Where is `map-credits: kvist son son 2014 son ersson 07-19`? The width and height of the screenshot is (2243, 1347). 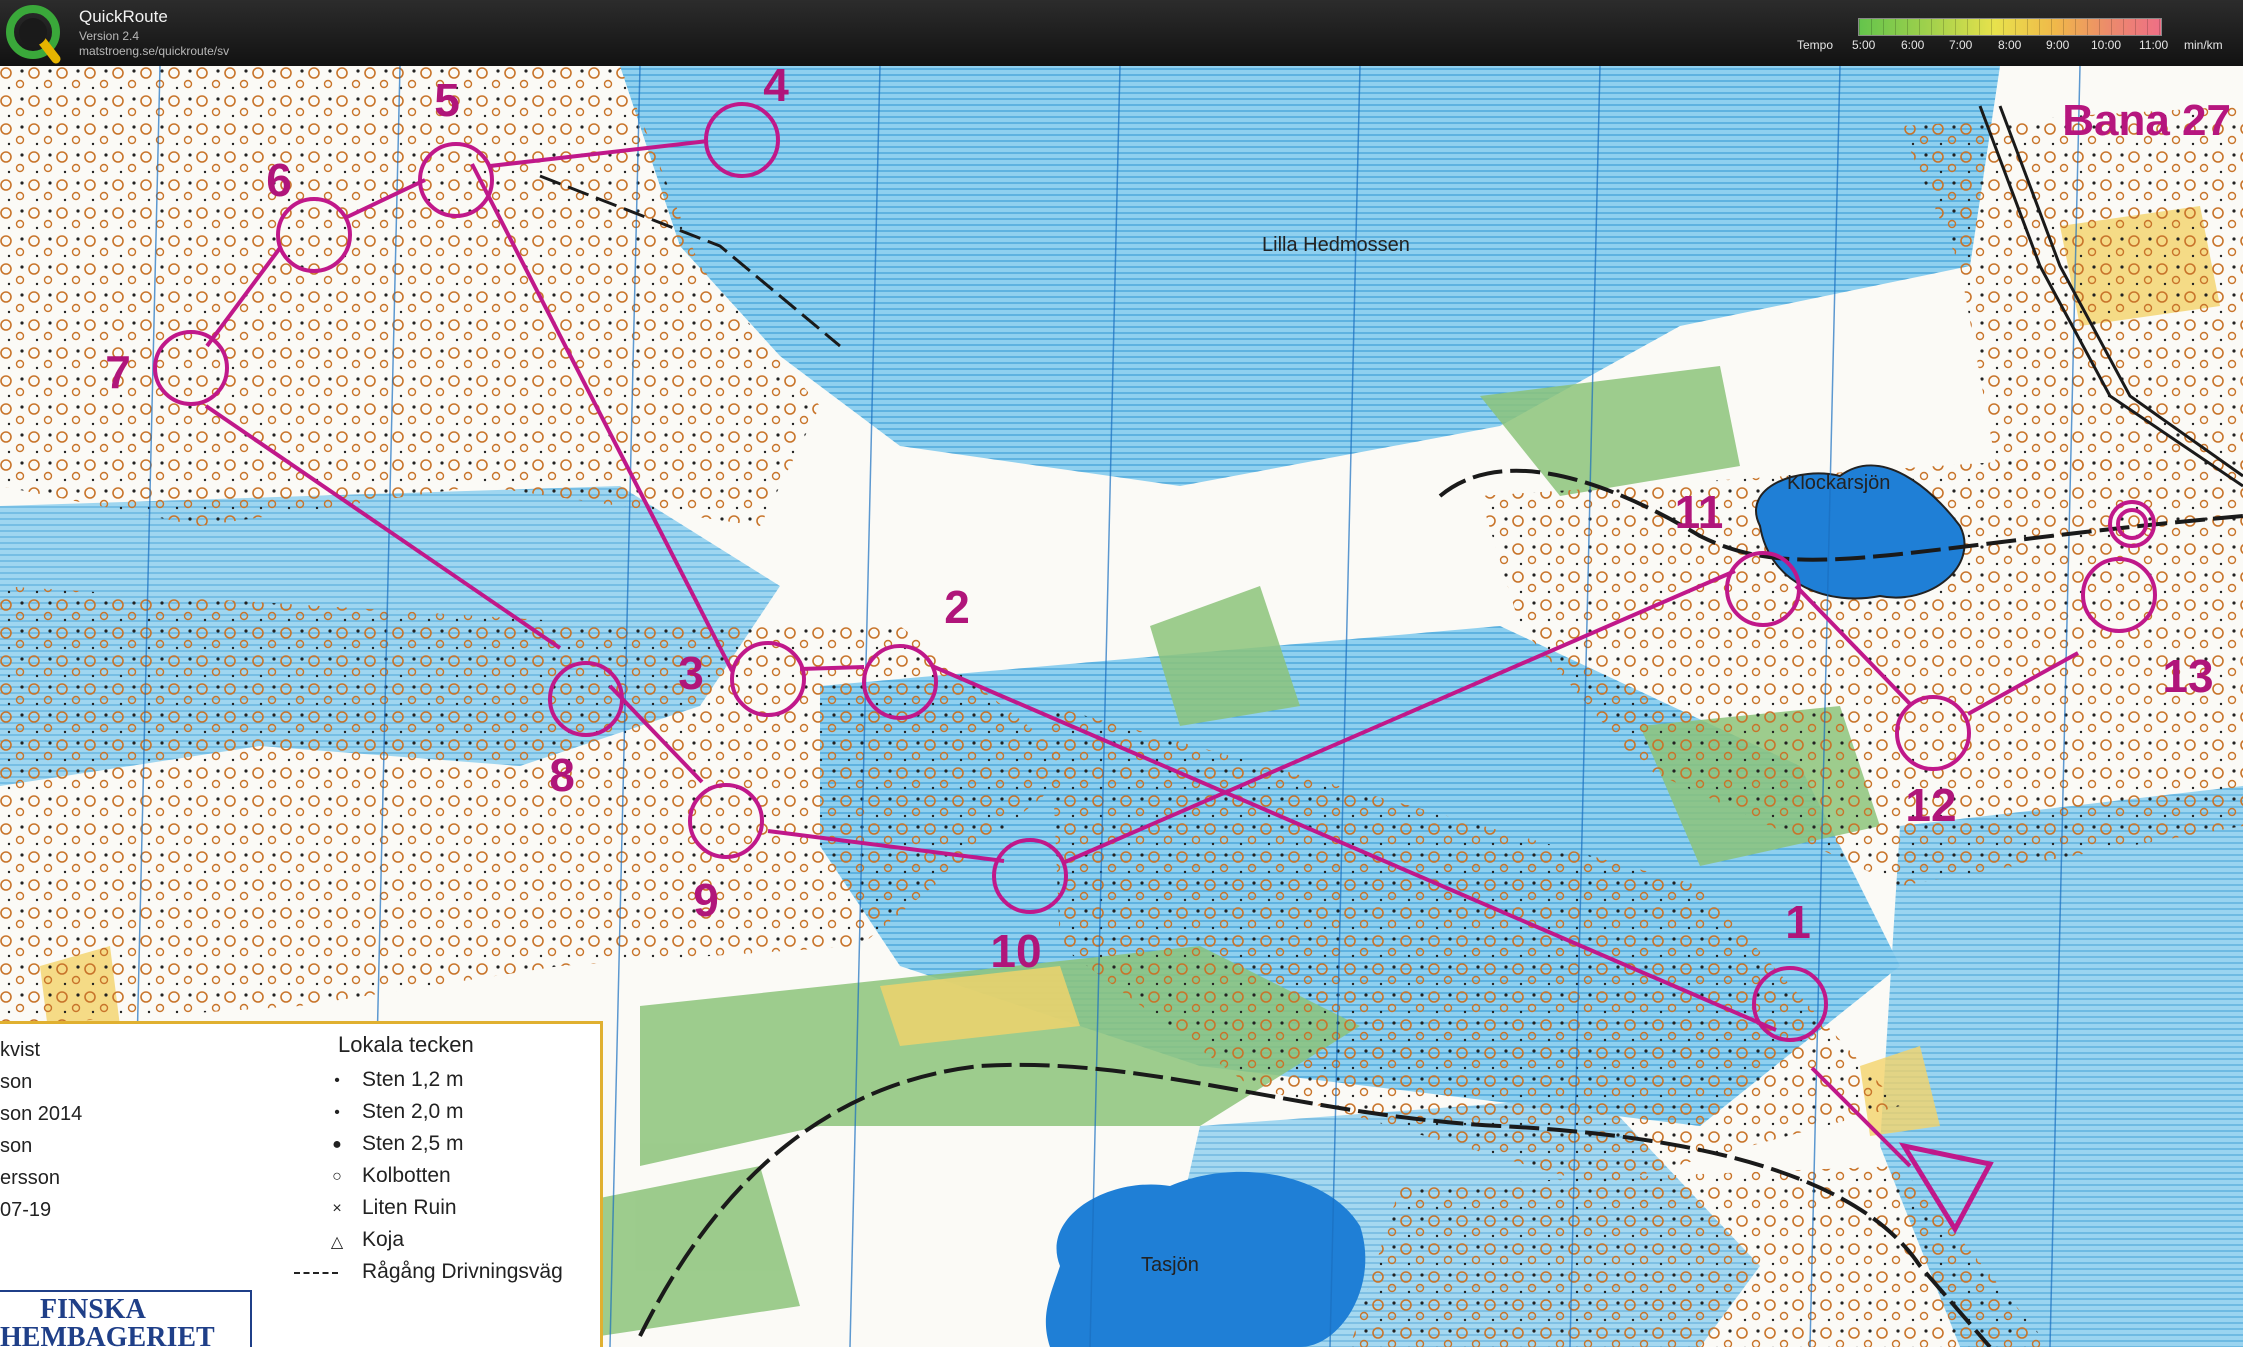
map-credits: kvist son son 2014 son ersson 07-19 is located at coordinates (41, 1130).